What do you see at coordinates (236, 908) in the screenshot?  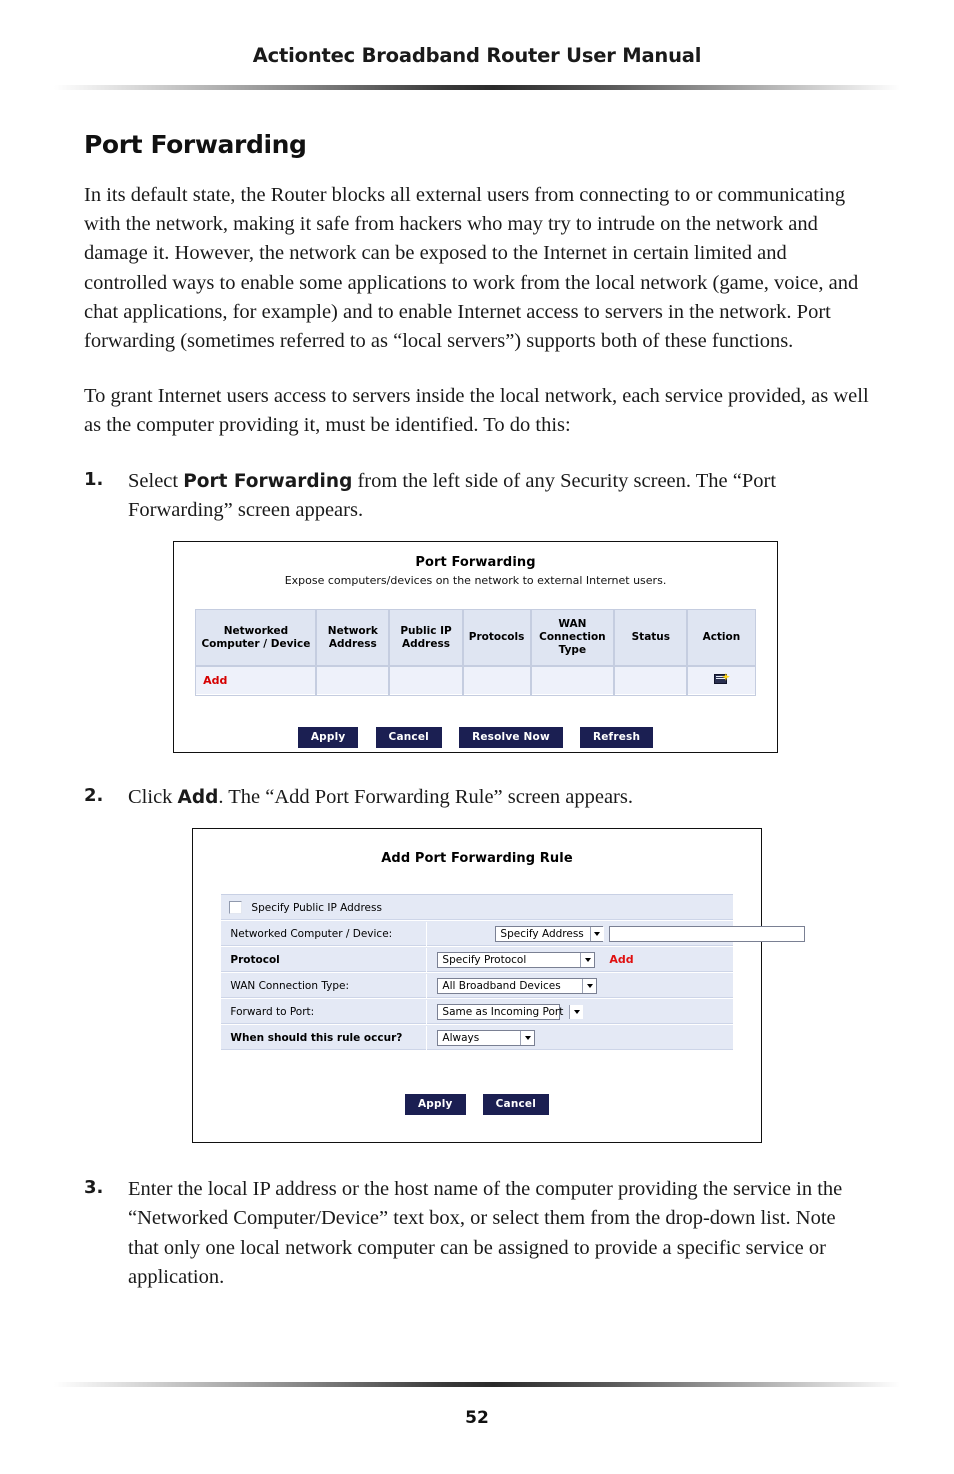 I see `specify-public-ip-checkbox` at bounding box center [236, 908].